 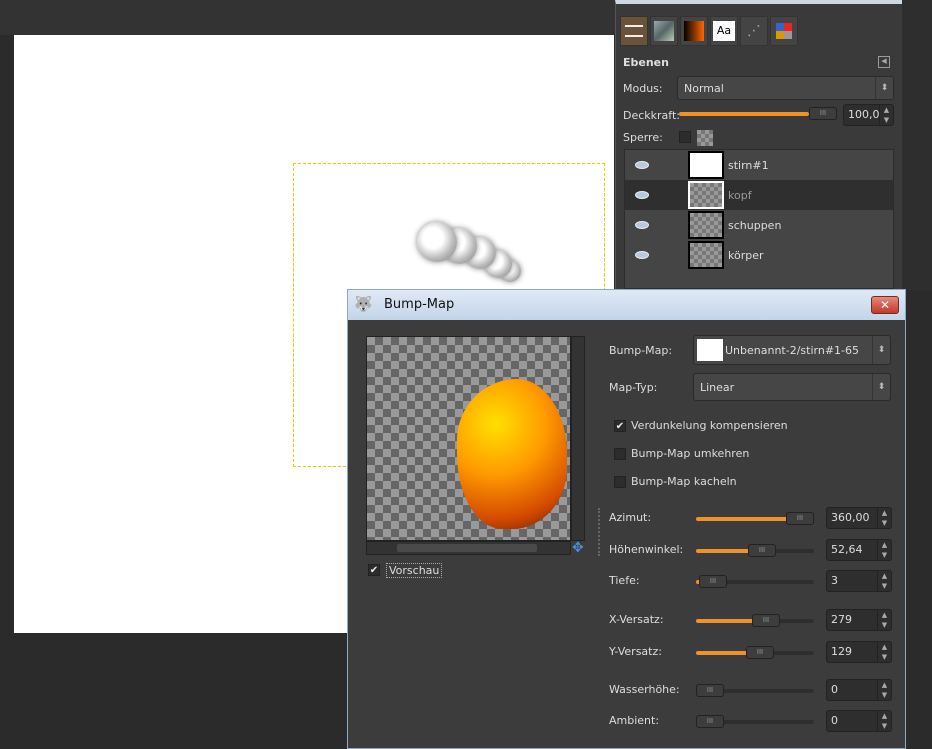 I want to click on slider-label: Azimut:, so click(x=630, y=517).